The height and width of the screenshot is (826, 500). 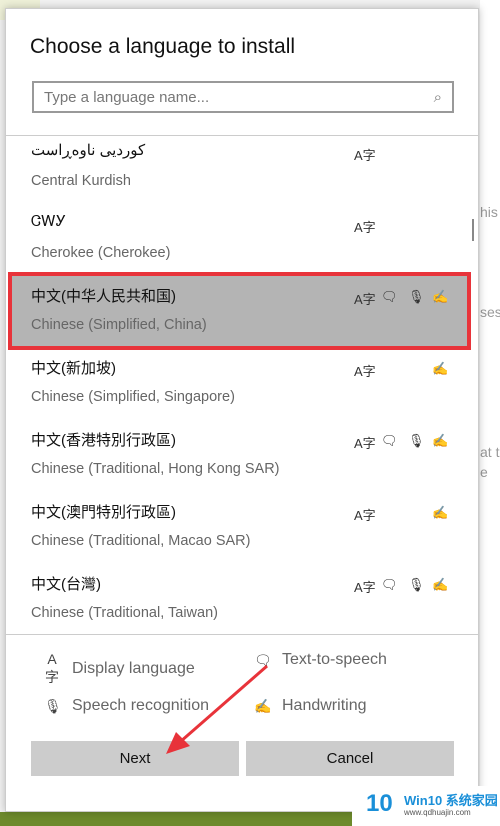 I want to click on language-english-name: Chinese (Traditional, Macao SAR), so click(x=141, y=541).